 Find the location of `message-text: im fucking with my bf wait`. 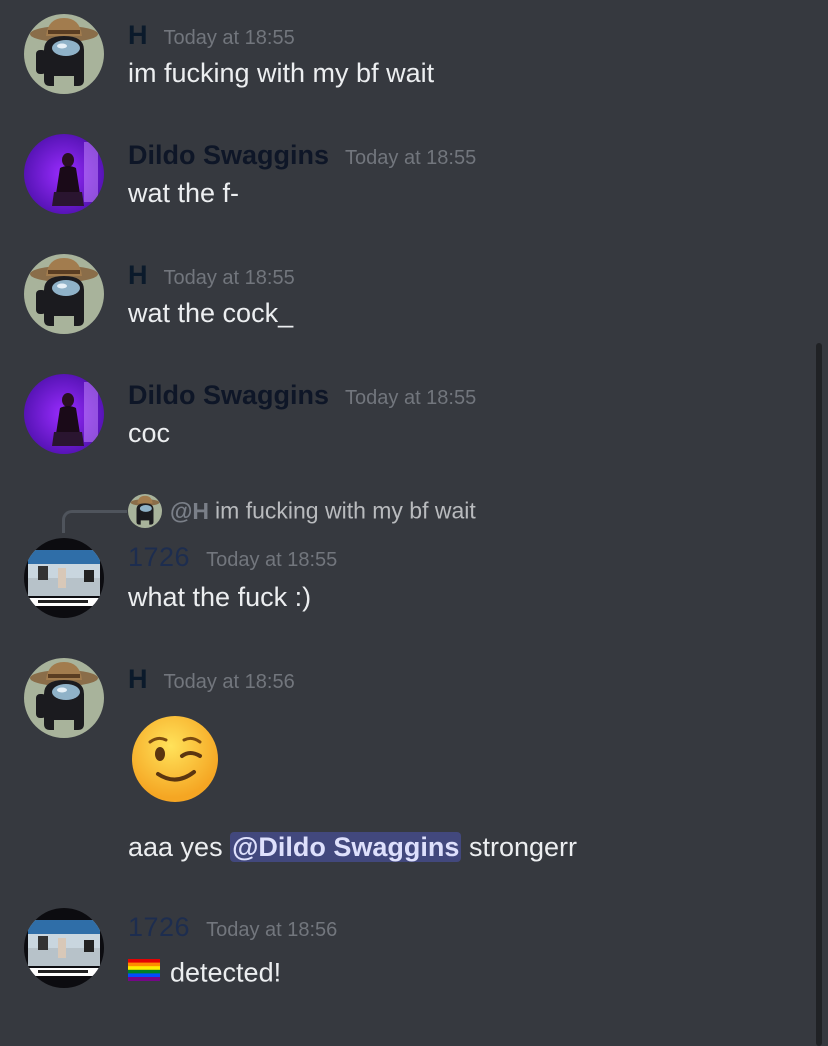

message-text: im fucking with my bf wait is located at coordinates (281, 73).